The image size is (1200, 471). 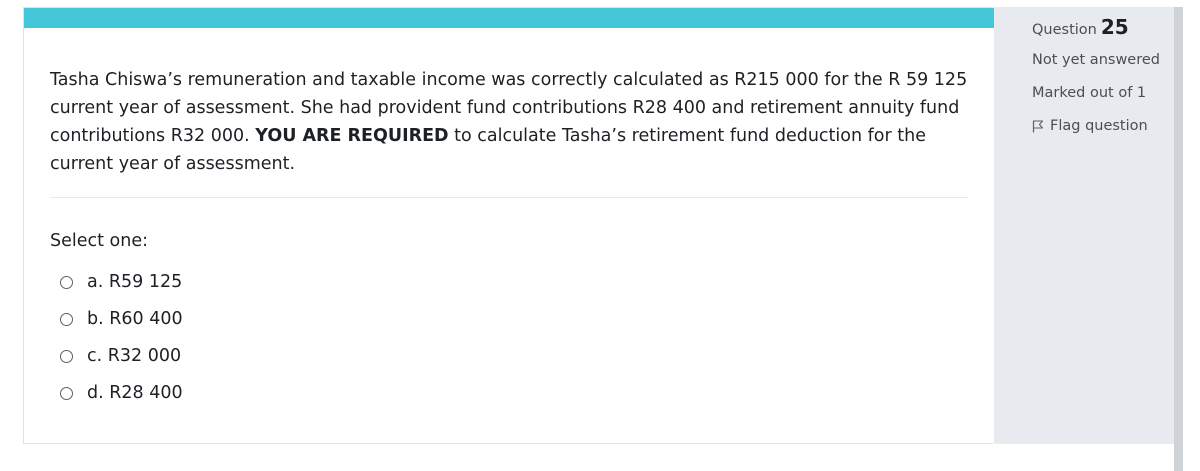 I want to click on option-label: c. R32 000, so click(x=134, y=356).